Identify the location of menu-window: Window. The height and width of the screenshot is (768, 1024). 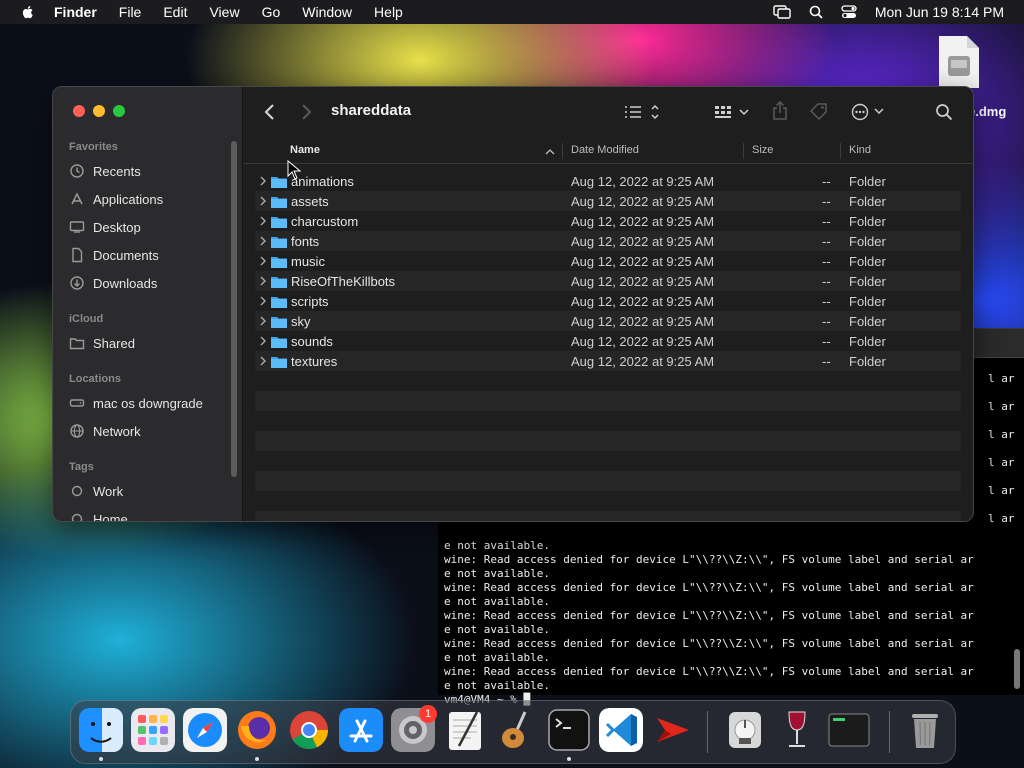
(327, 12).